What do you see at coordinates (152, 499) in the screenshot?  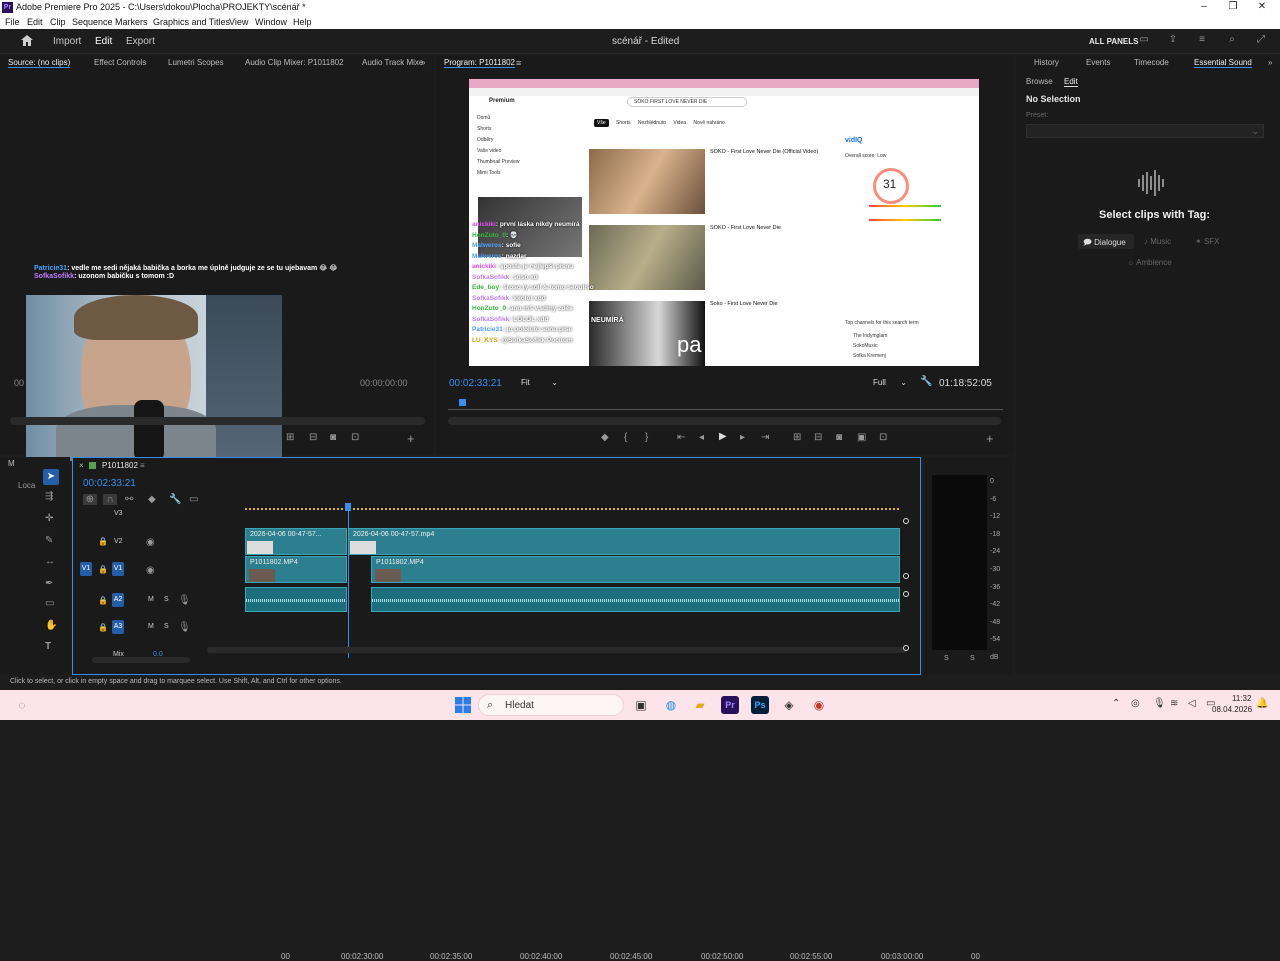 I see `add-marker-icon: ◆` at bounding box center [152, 499].